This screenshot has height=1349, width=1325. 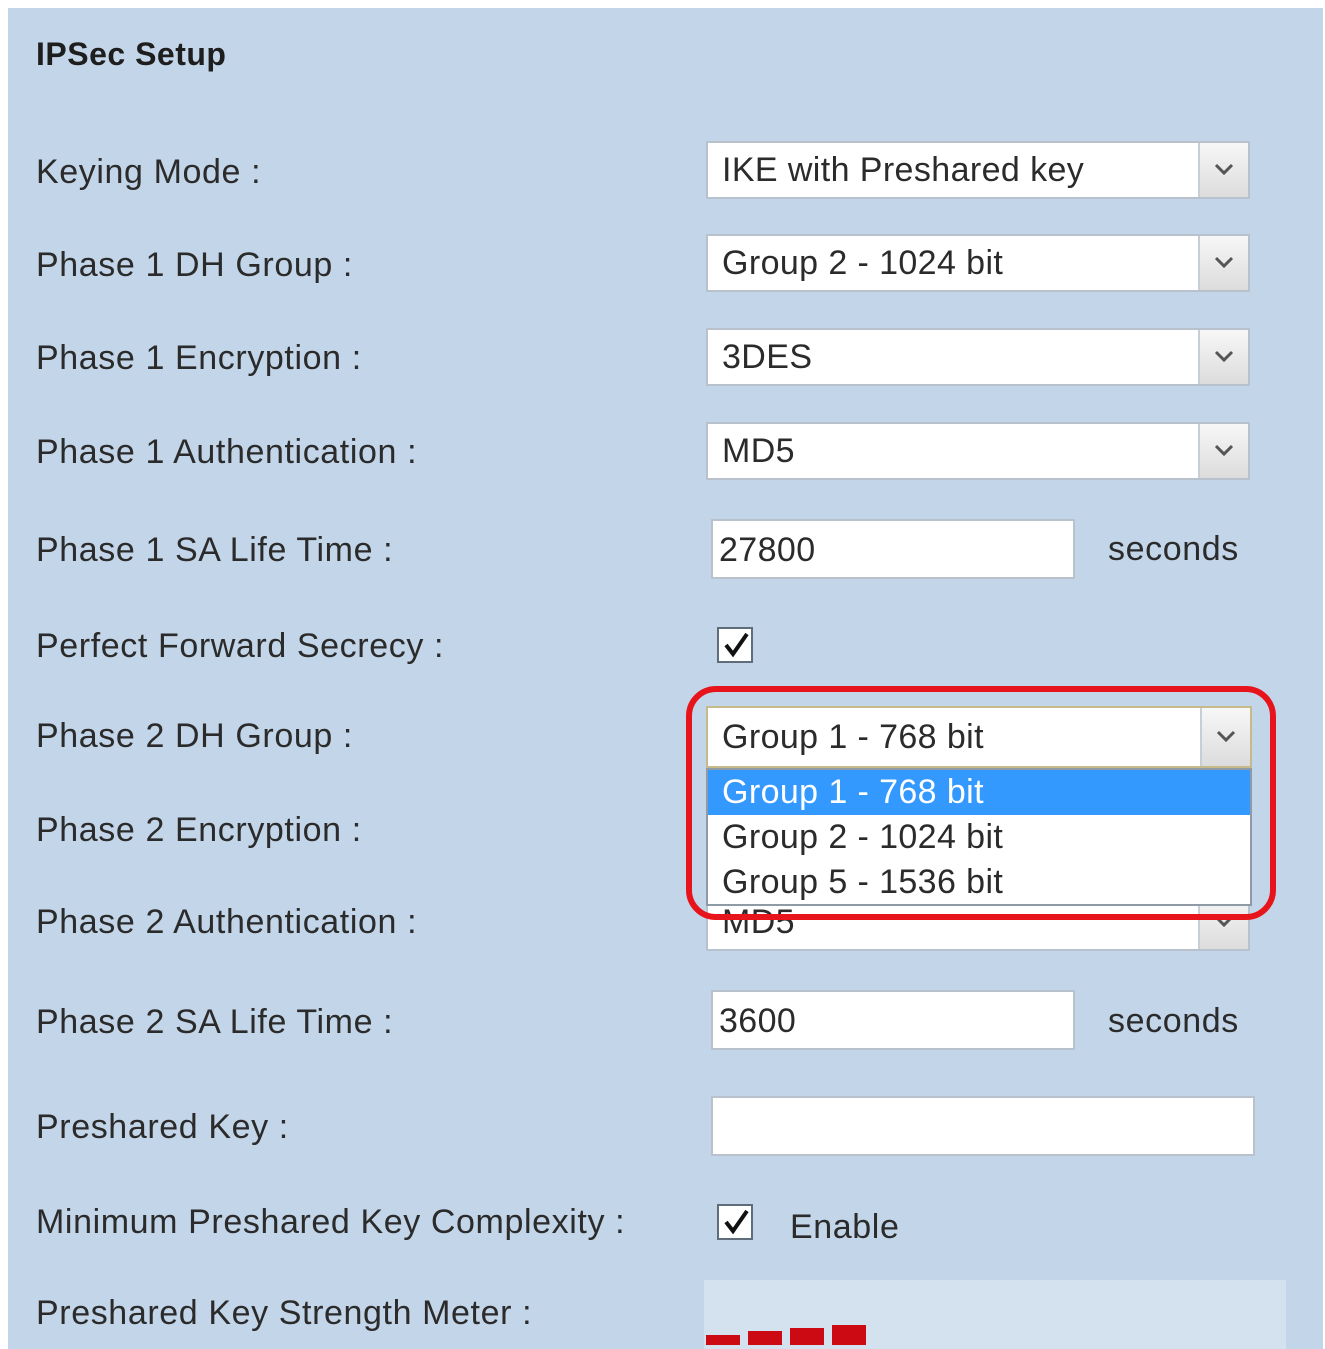 I want to click on pfs-label: Perfect Forward Secrecy :, so click(x=240, y=646).